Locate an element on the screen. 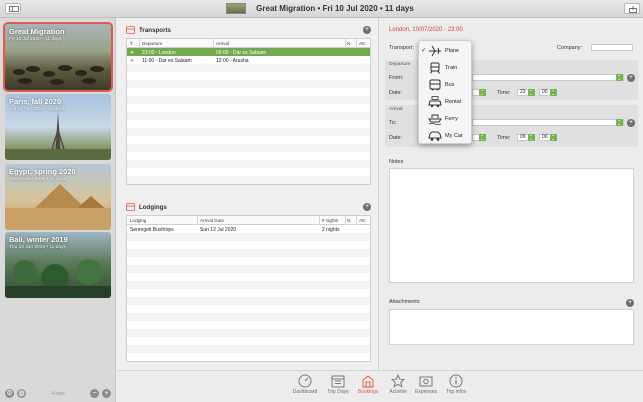 This screenshot has height=402, width=643. settings-icon: ⚙ is located at coordinates (9, 393).